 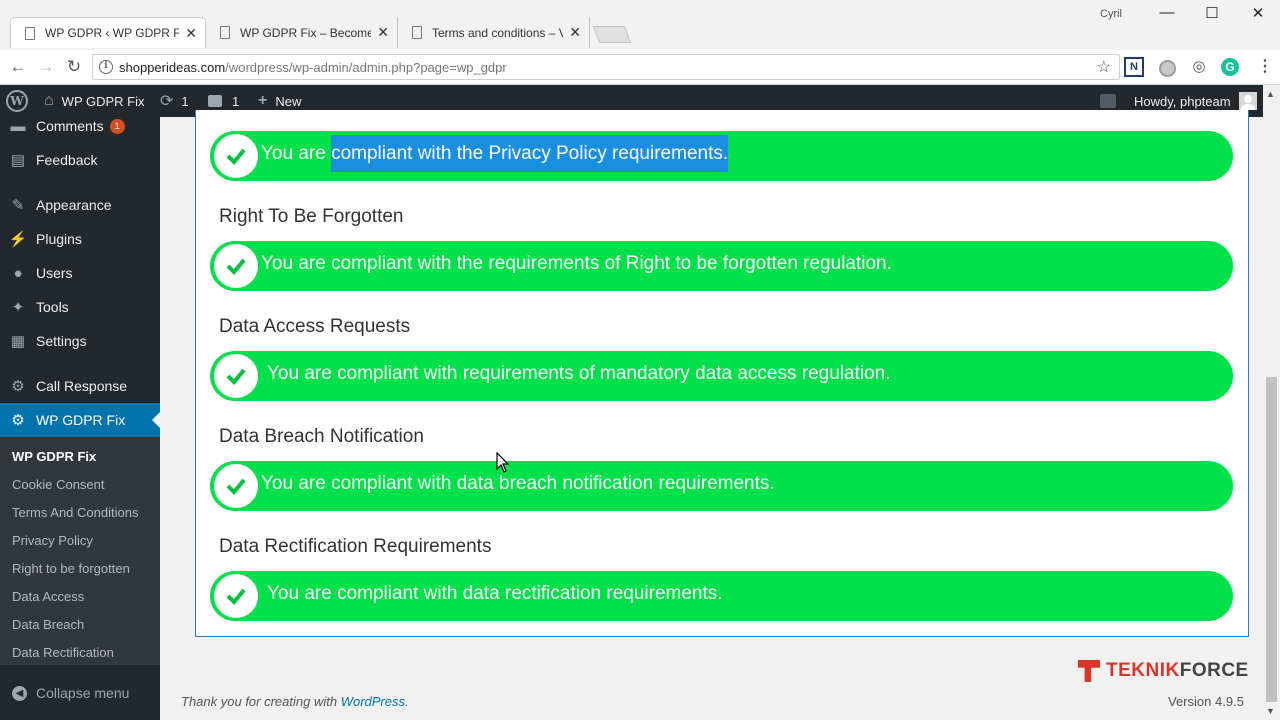 I want to click on current-indicator-arrow, so click(x=156, y=420).